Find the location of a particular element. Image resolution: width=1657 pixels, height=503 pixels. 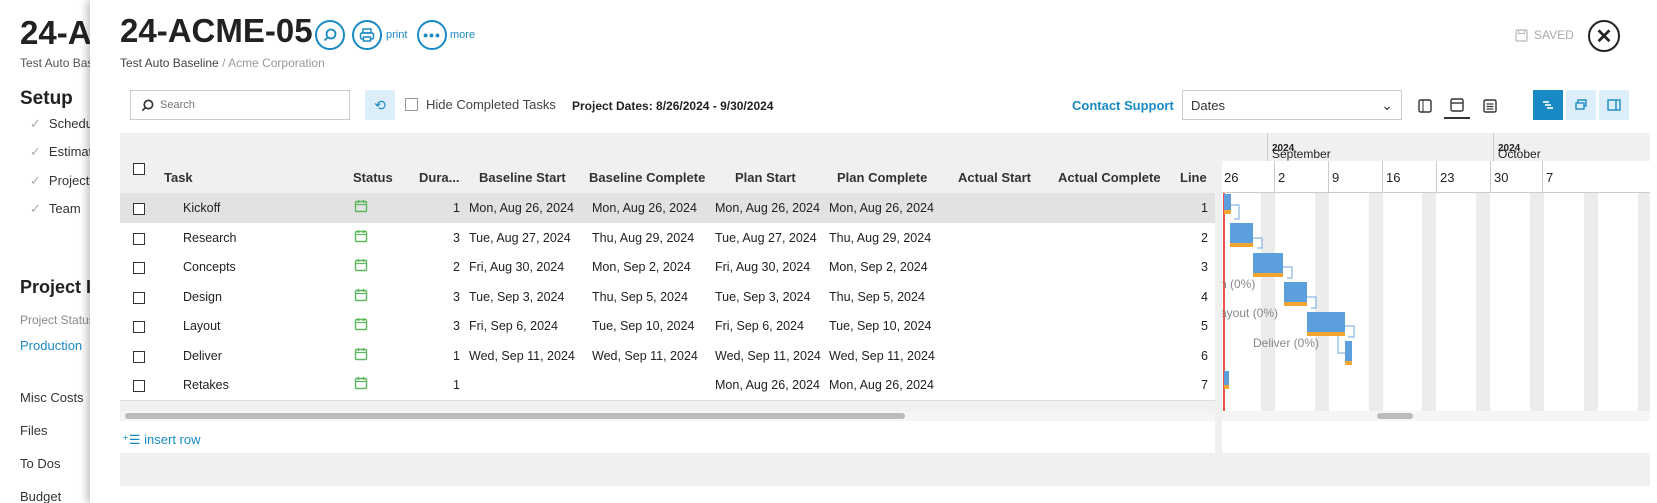

close-button: ✕ is located at coordinates (1604, 36).